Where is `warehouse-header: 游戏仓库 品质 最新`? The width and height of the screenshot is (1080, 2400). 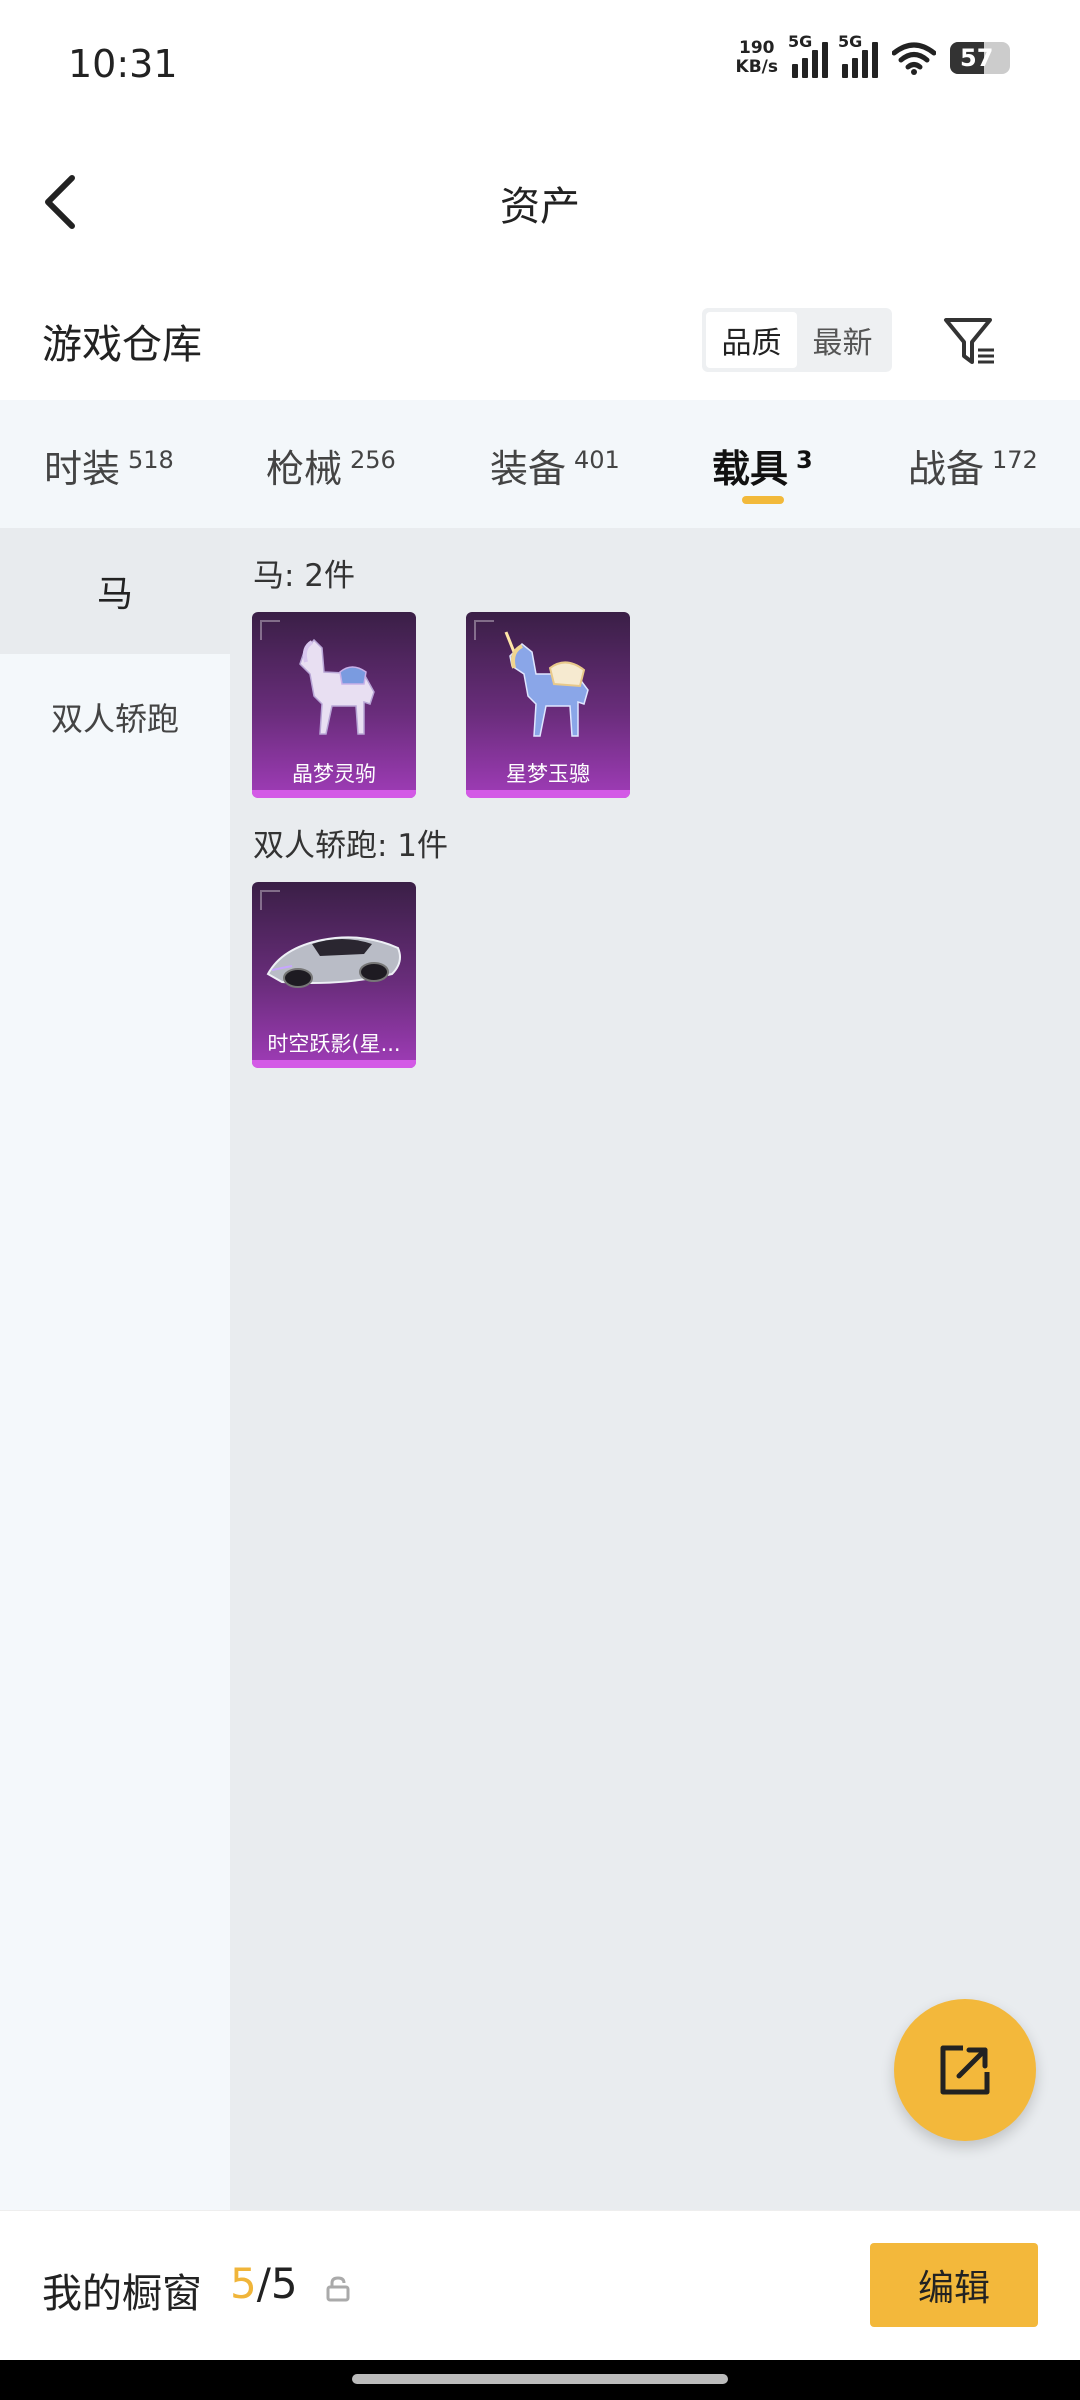
warehouse-header: 游戏仓库 品质 最新 is located at coordinates (540, 340).